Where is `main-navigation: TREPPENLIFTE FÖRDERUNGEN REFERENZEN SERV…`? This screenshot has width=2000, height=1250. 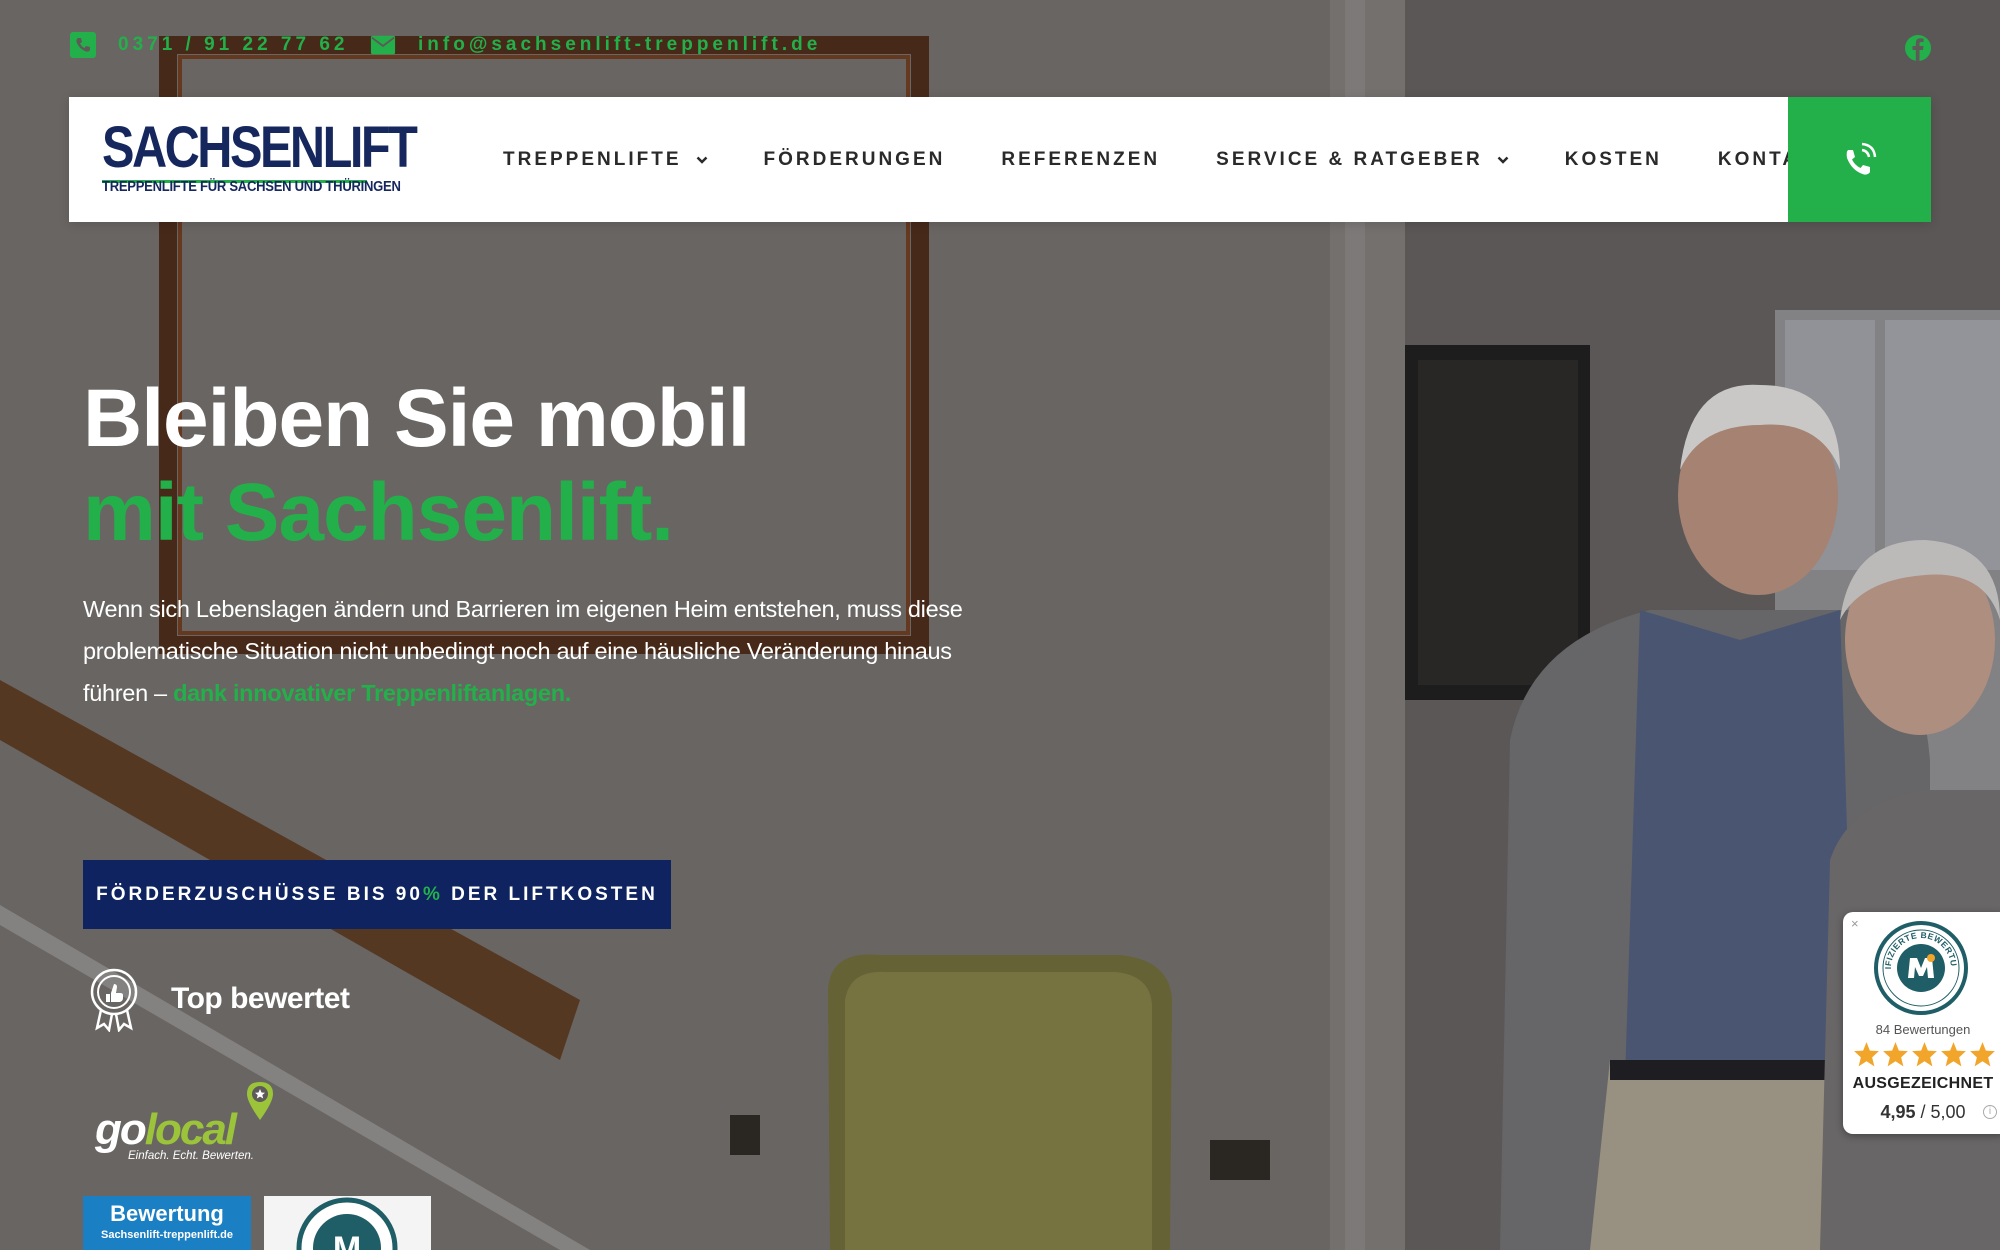 main-navigation: TREPPENLIFTE FÖRDERUNGEN REFERENZEN SERV… is located at coordinates (1194, 159).